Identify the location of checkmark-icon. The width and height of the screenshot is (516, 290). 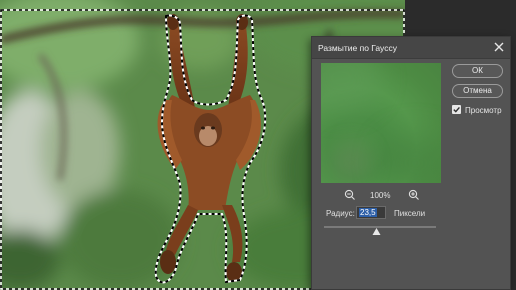
(456, 109).